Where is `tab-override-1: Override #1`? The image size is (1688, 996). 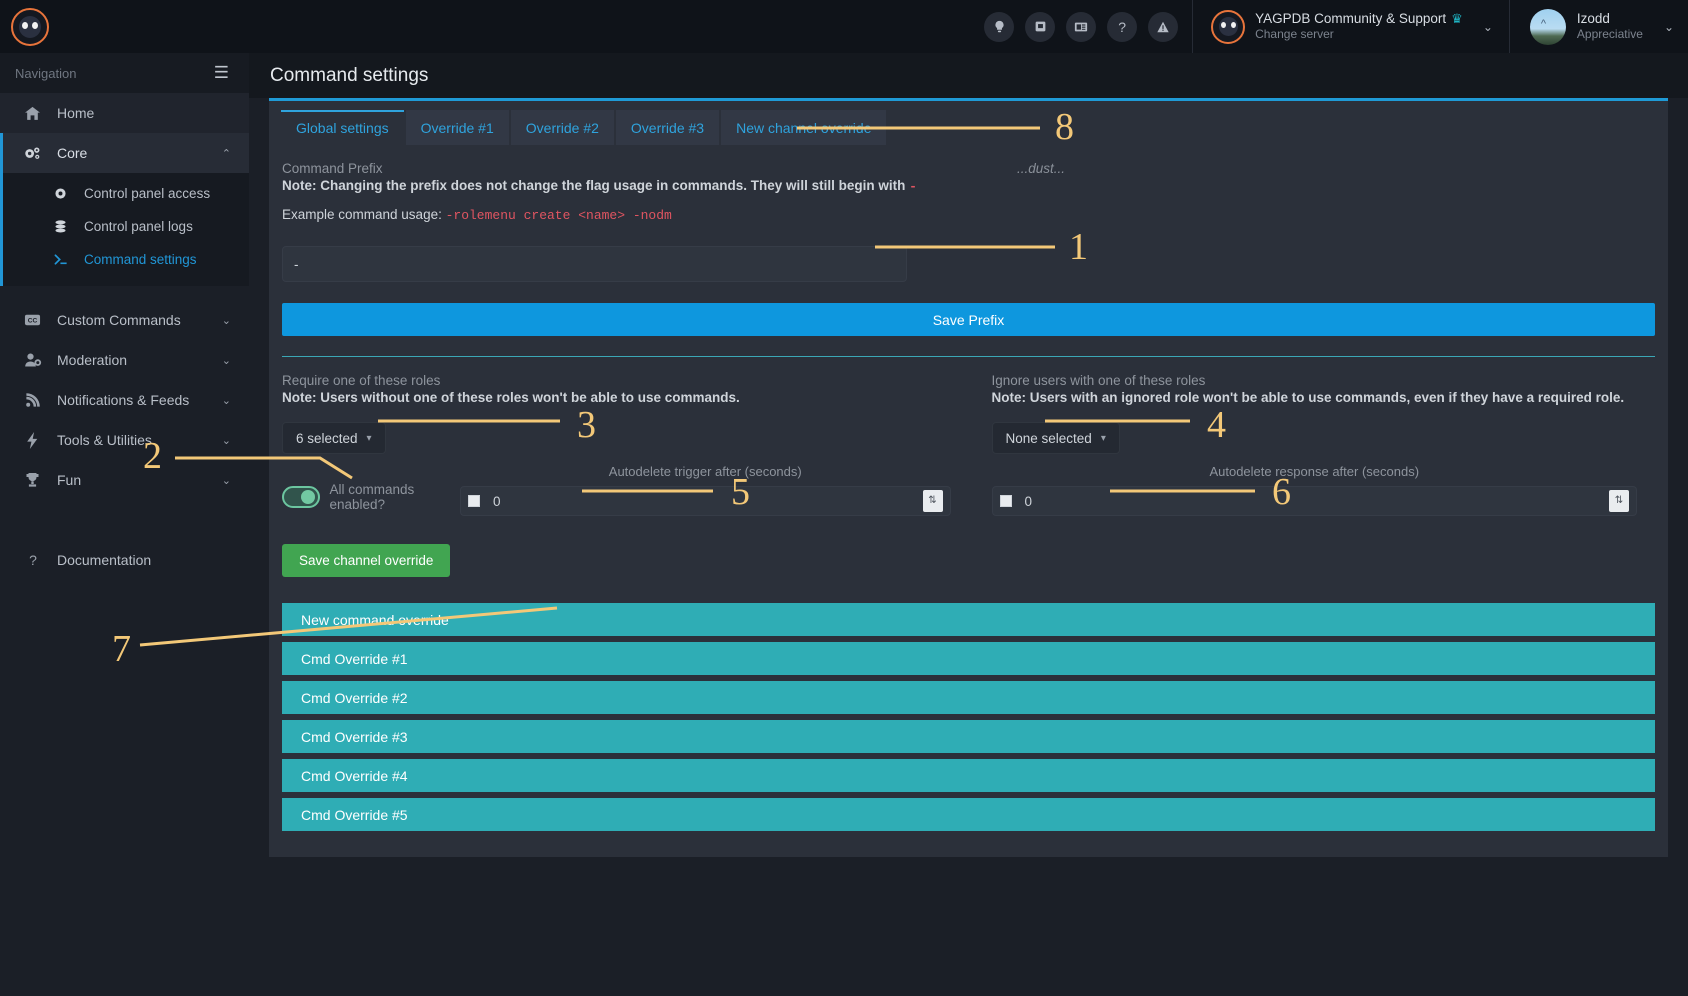
tab-override-1: Override #1 is located at coordinates (457, 127).